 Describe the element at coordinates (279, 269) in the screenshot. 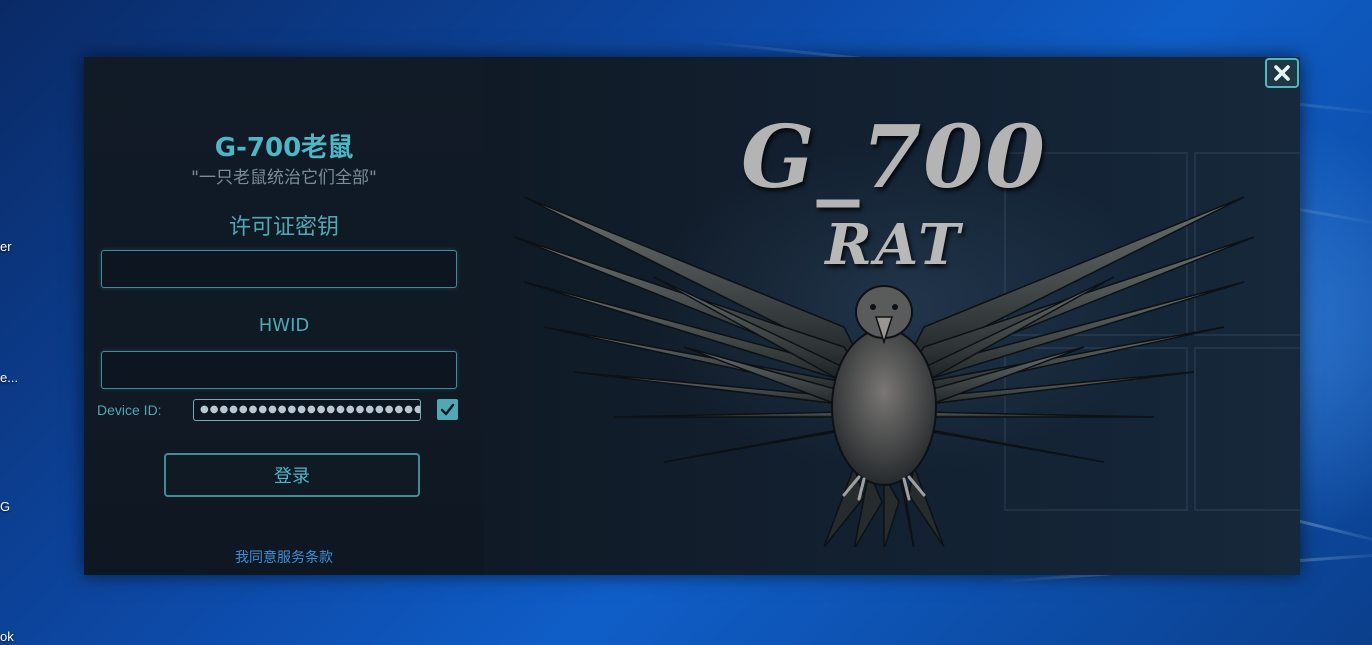

I see `license-key-input` at that location.